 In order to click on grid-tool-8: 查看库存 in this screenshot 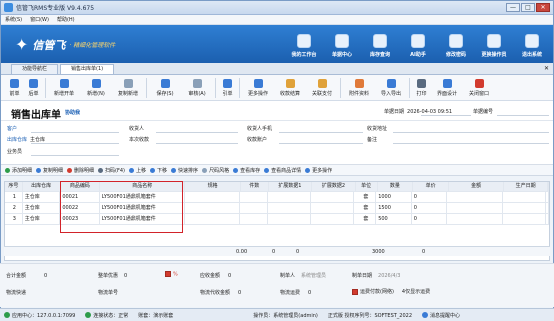, I will do `click(246, 170)`.